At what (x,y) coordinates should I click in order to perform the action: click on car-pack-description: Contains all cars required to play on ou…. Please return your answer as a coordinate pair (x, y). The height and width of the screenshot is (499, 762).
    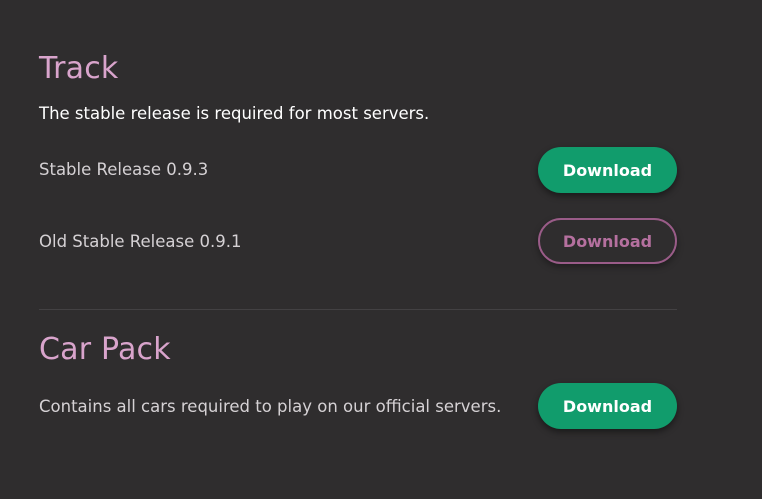
    Looking at the image, I should click on (270, 406).